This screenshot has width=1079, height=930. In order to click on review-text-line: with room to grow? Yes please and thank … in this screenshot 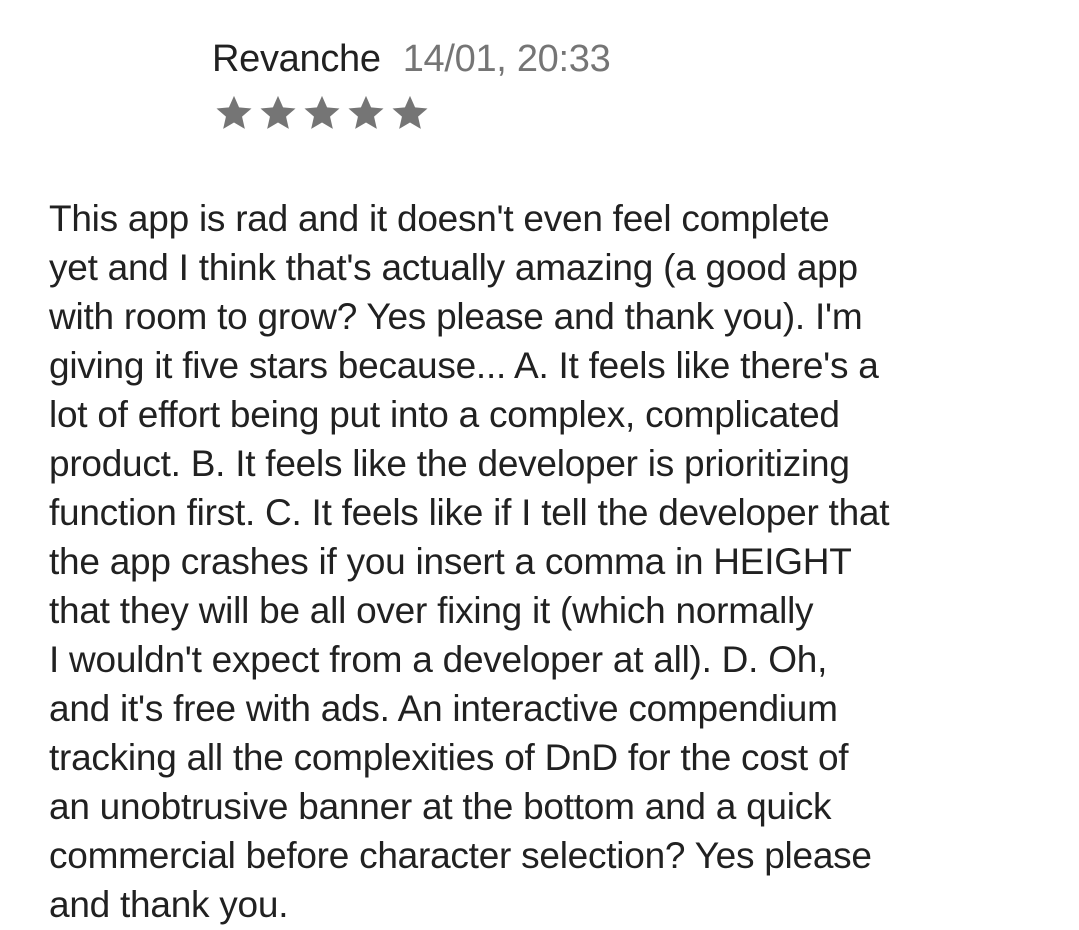, I will do `click(456, 316)`.